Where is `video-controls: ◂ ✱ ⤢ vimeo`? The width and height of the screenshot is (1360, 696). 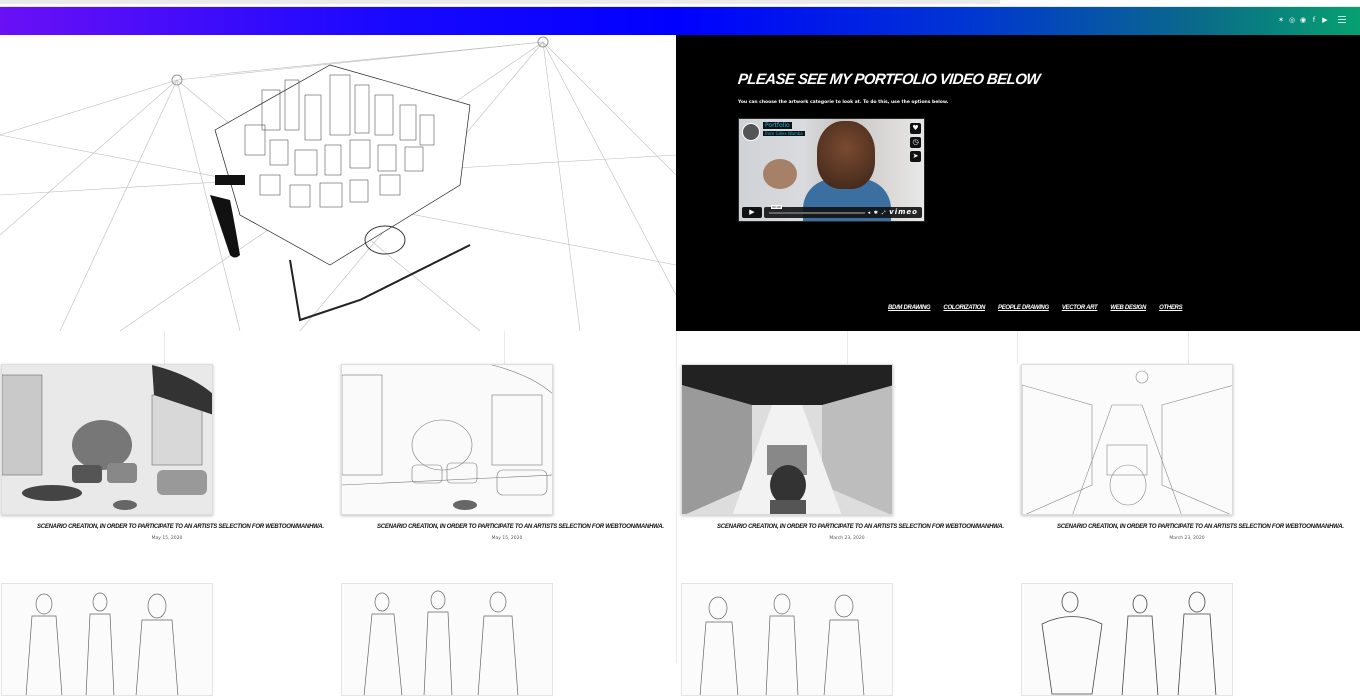
video-controls: ◂ ✱ ⤢ vimeo is located at coordinates (893, 212).